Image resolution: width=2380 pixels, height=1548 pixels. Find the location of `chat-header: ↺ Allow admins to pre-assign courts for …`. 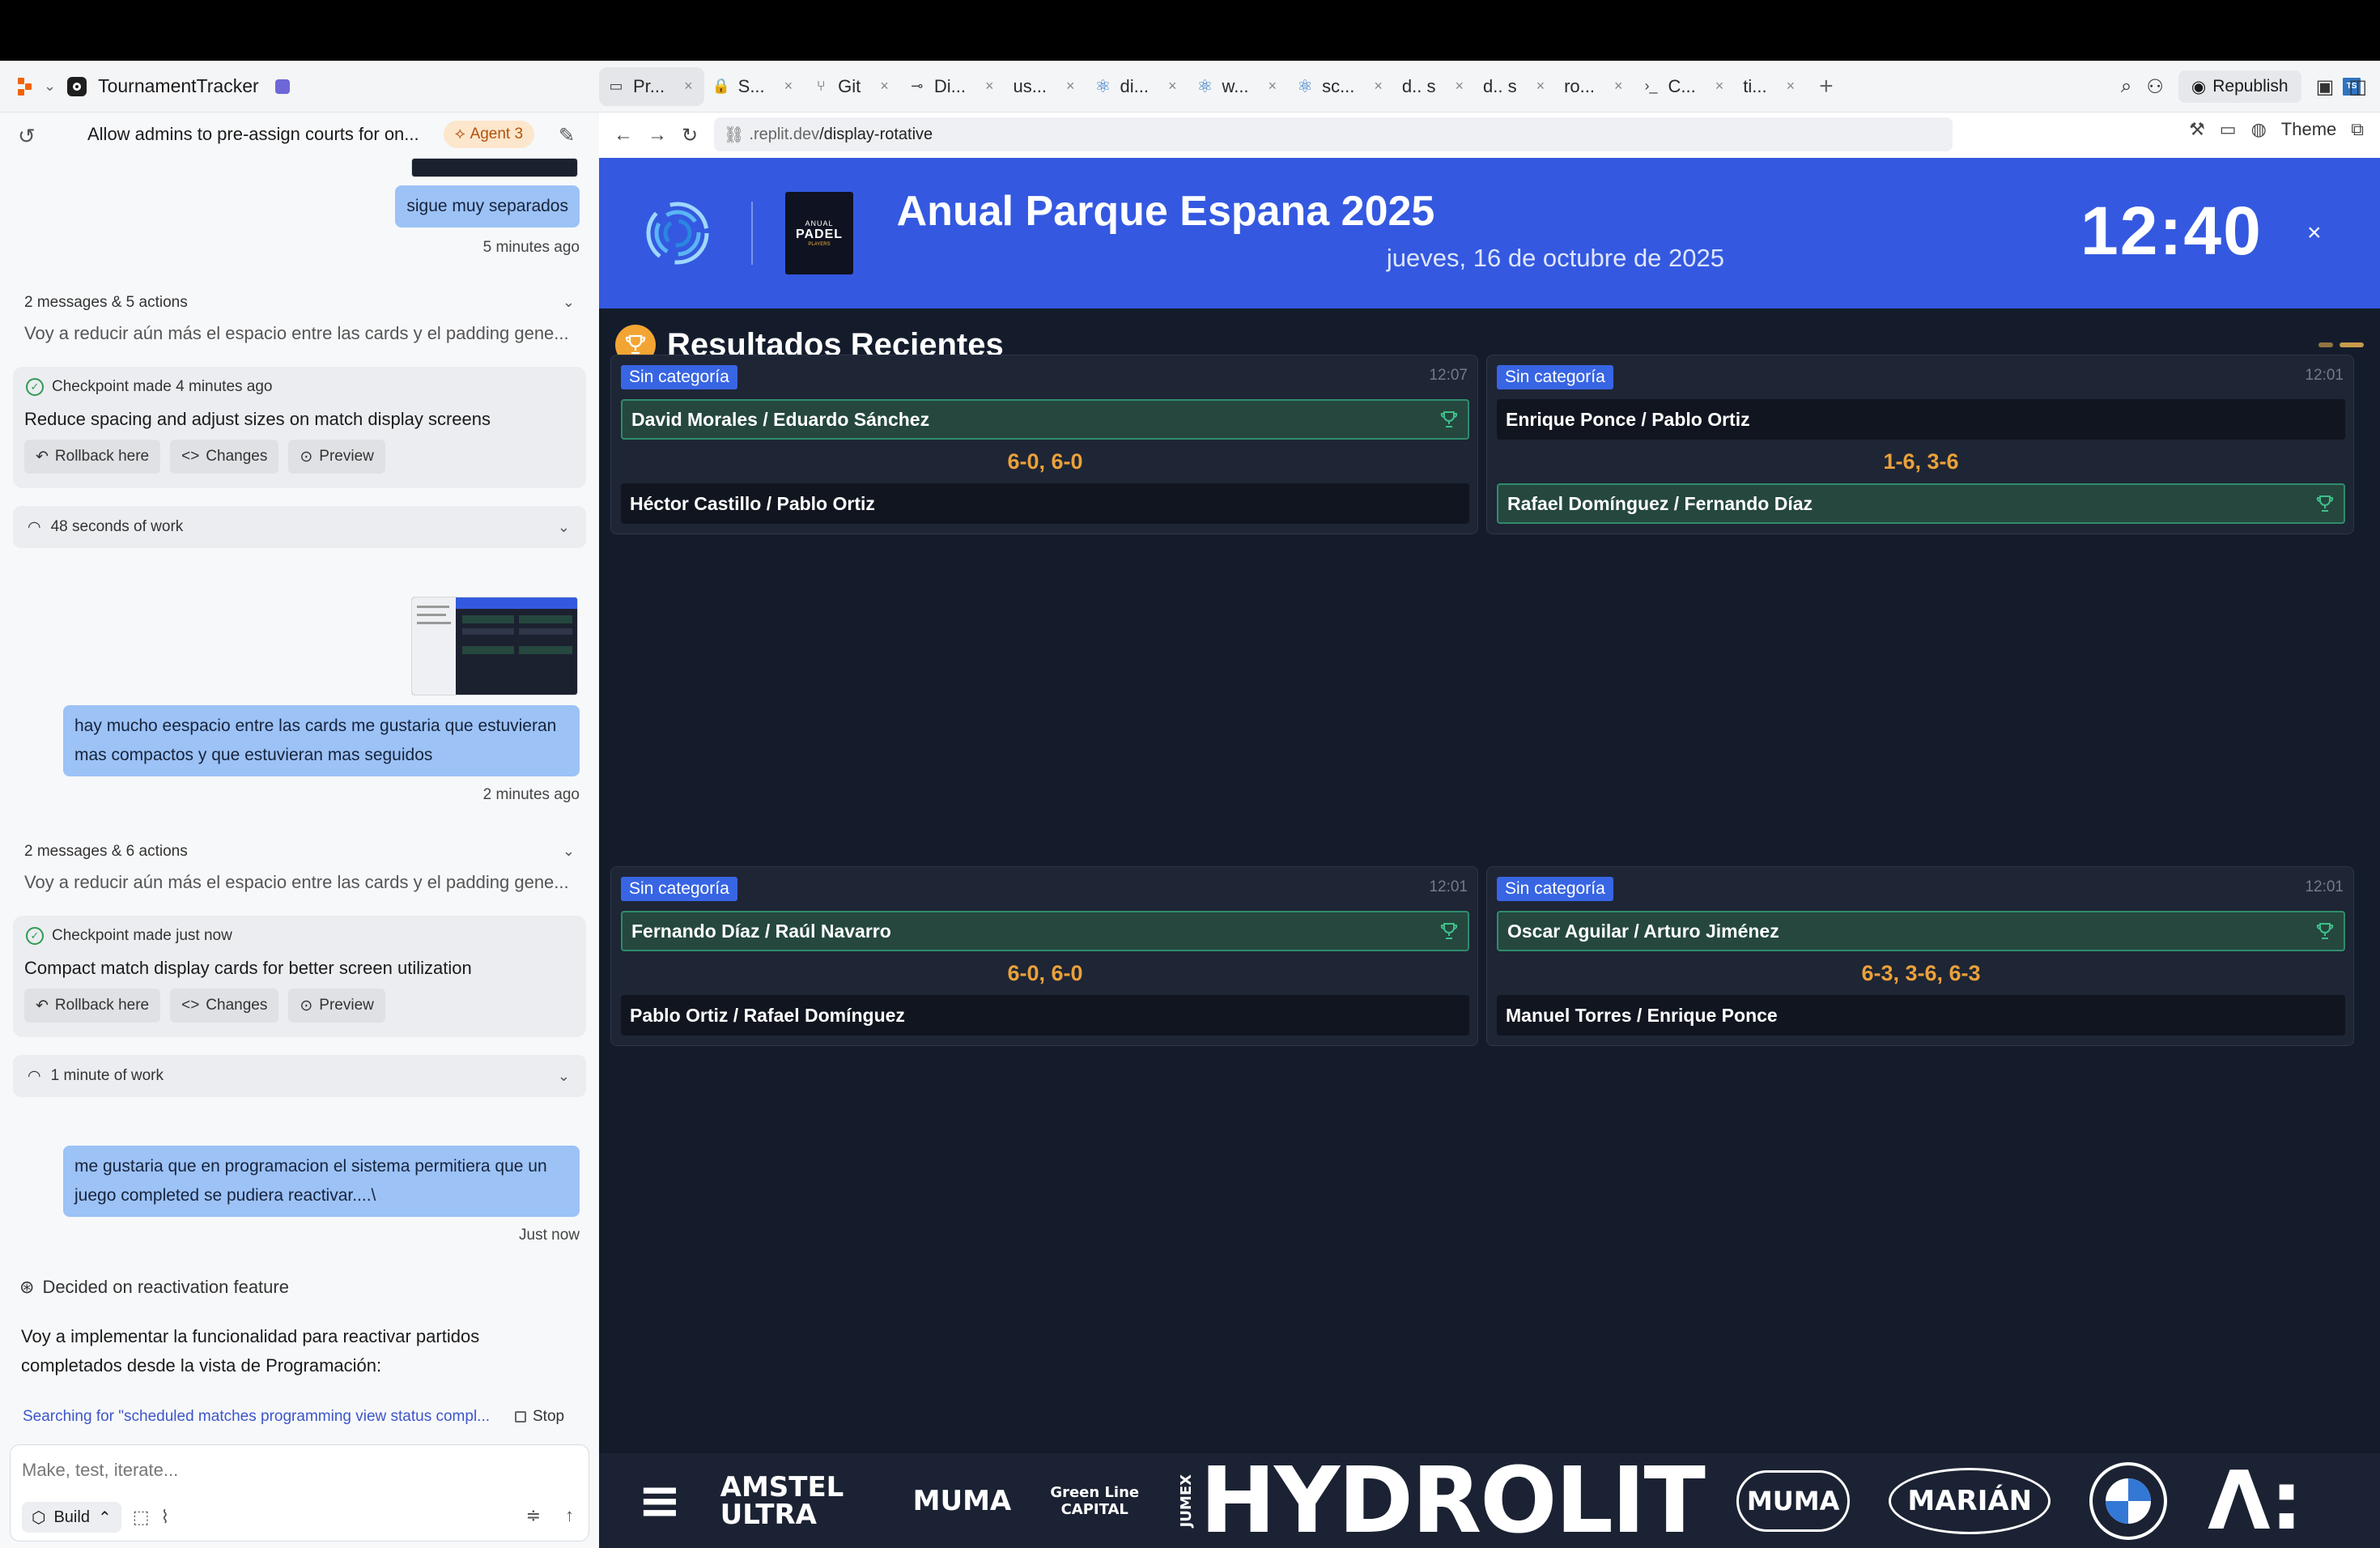

chat-header: ↺ Allow admins to pre-assign courts for … is located at coordinates (299, 134).